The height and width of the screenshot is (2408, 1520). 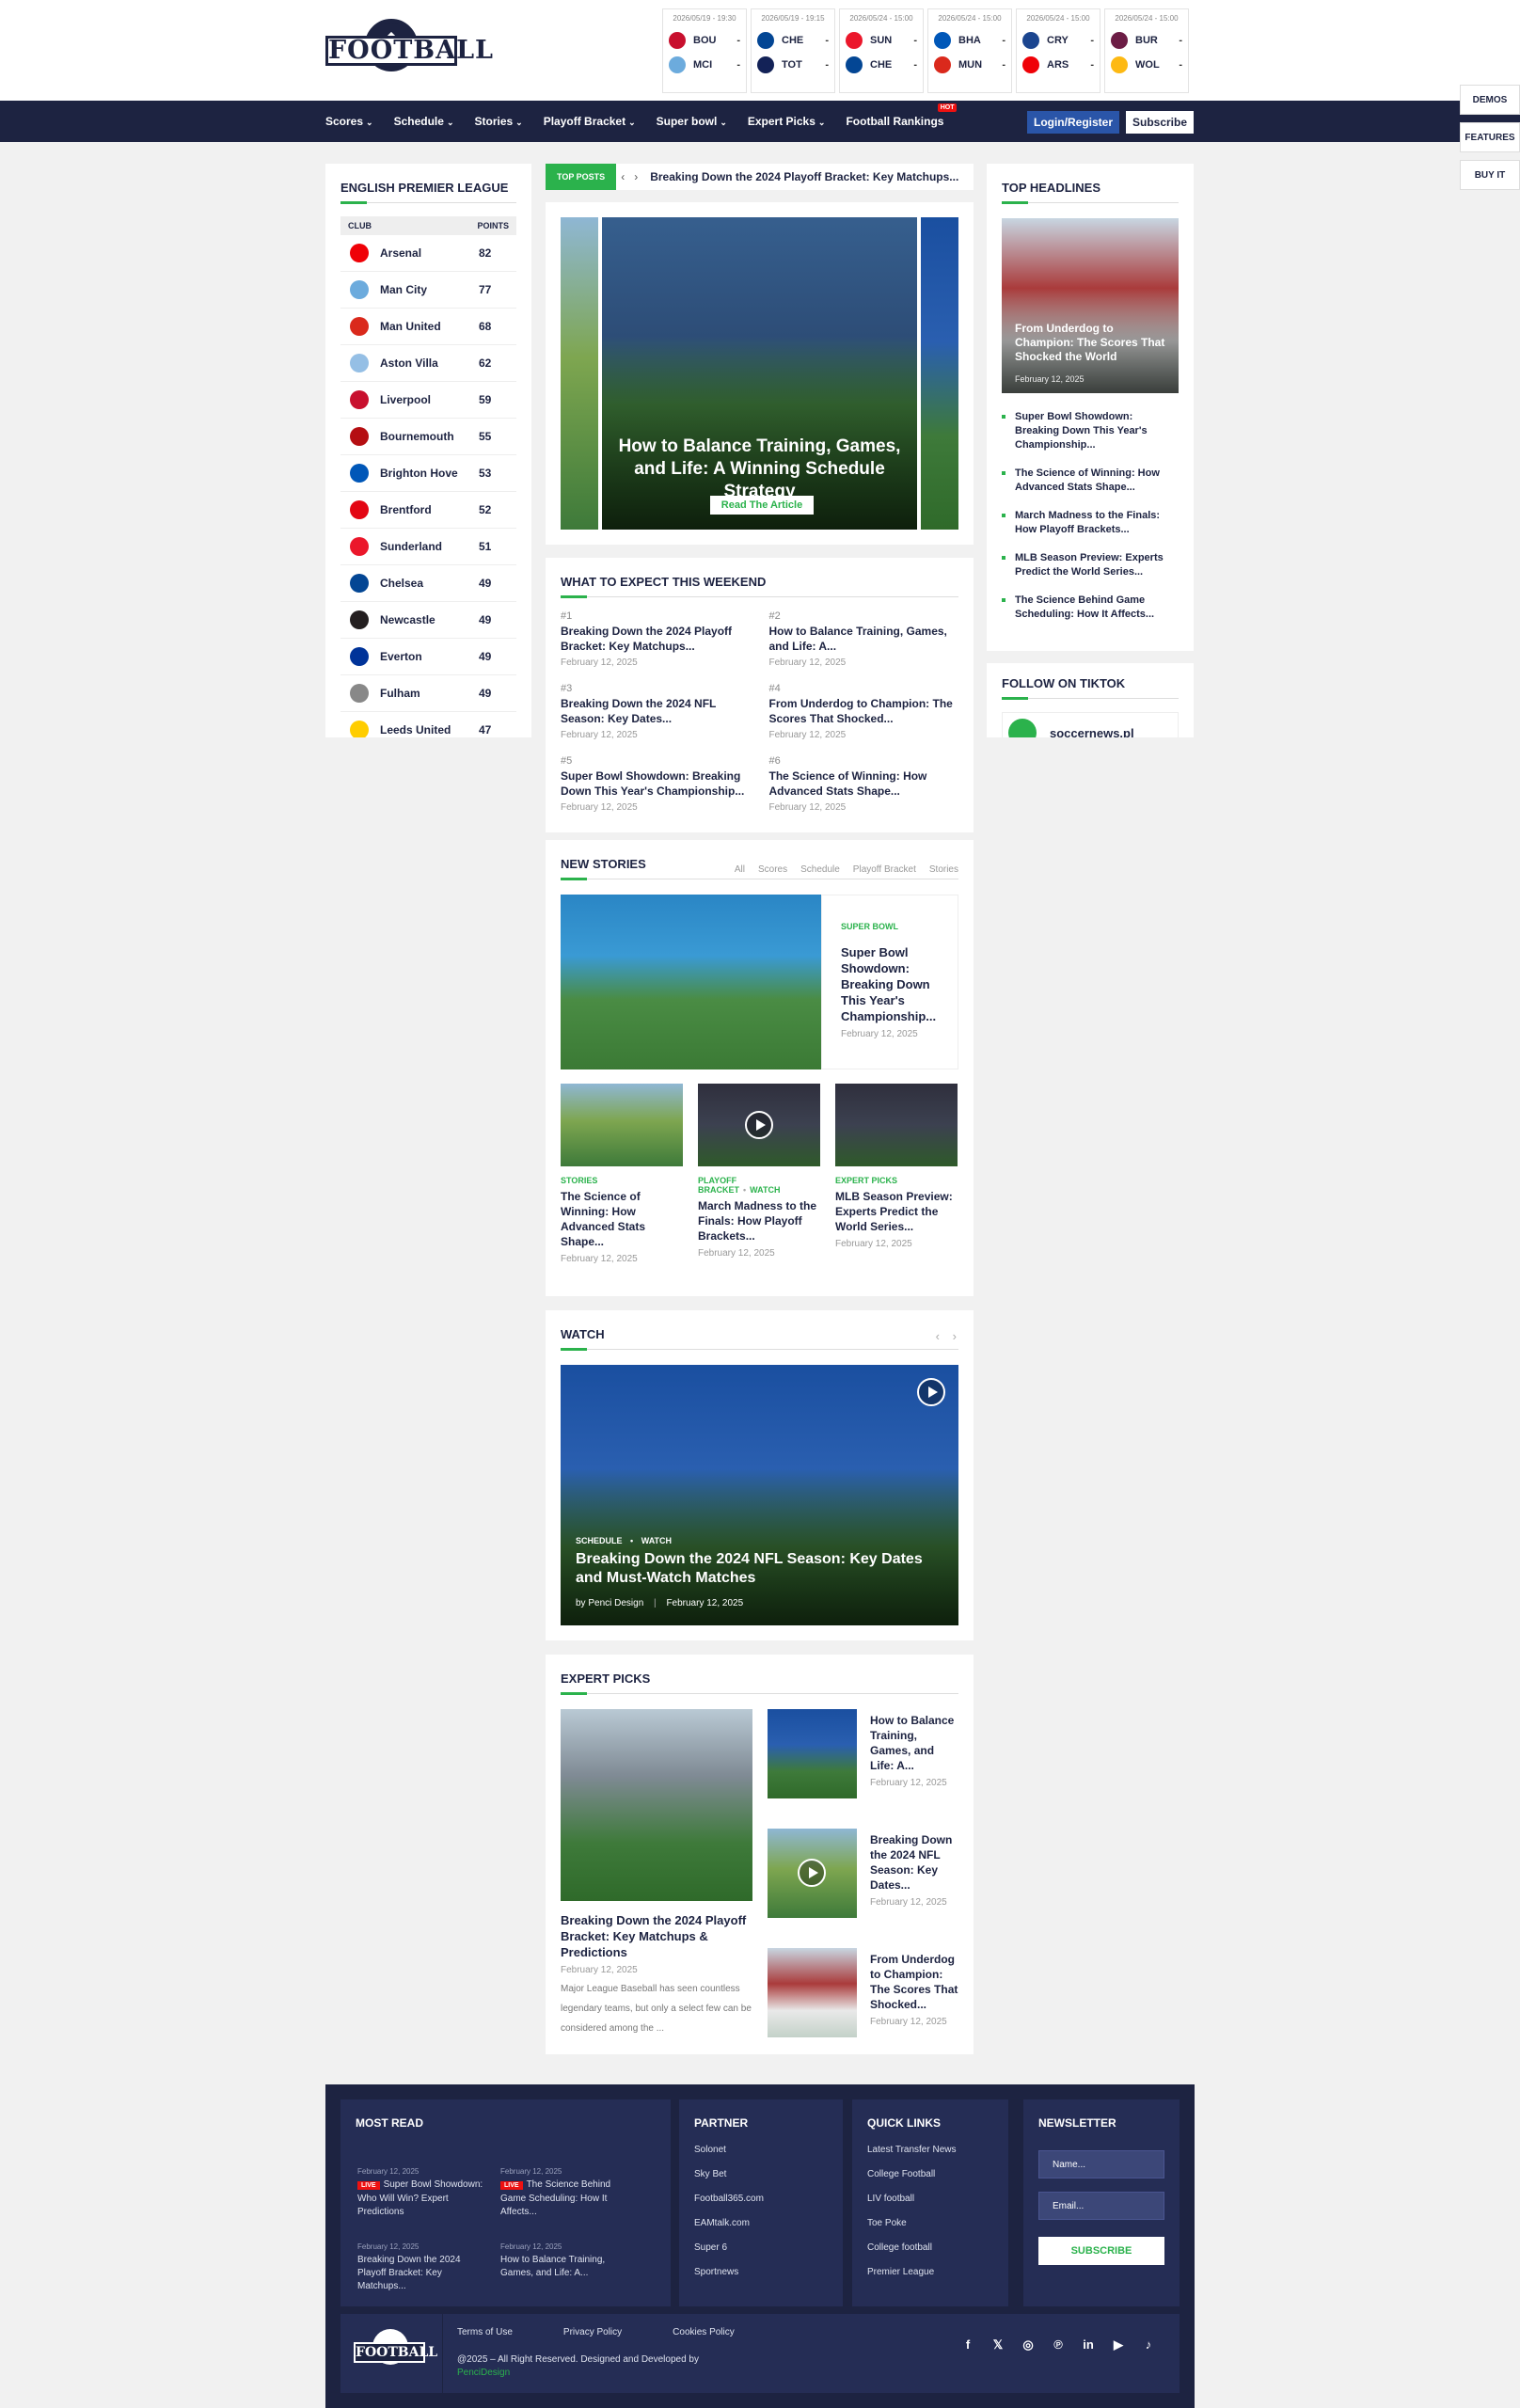 What do you see at coordinates (692, 122) in the screenshot?
I see `nav-item-super-bowl: Super bowl ⌄` at bounding box center [692, 122].